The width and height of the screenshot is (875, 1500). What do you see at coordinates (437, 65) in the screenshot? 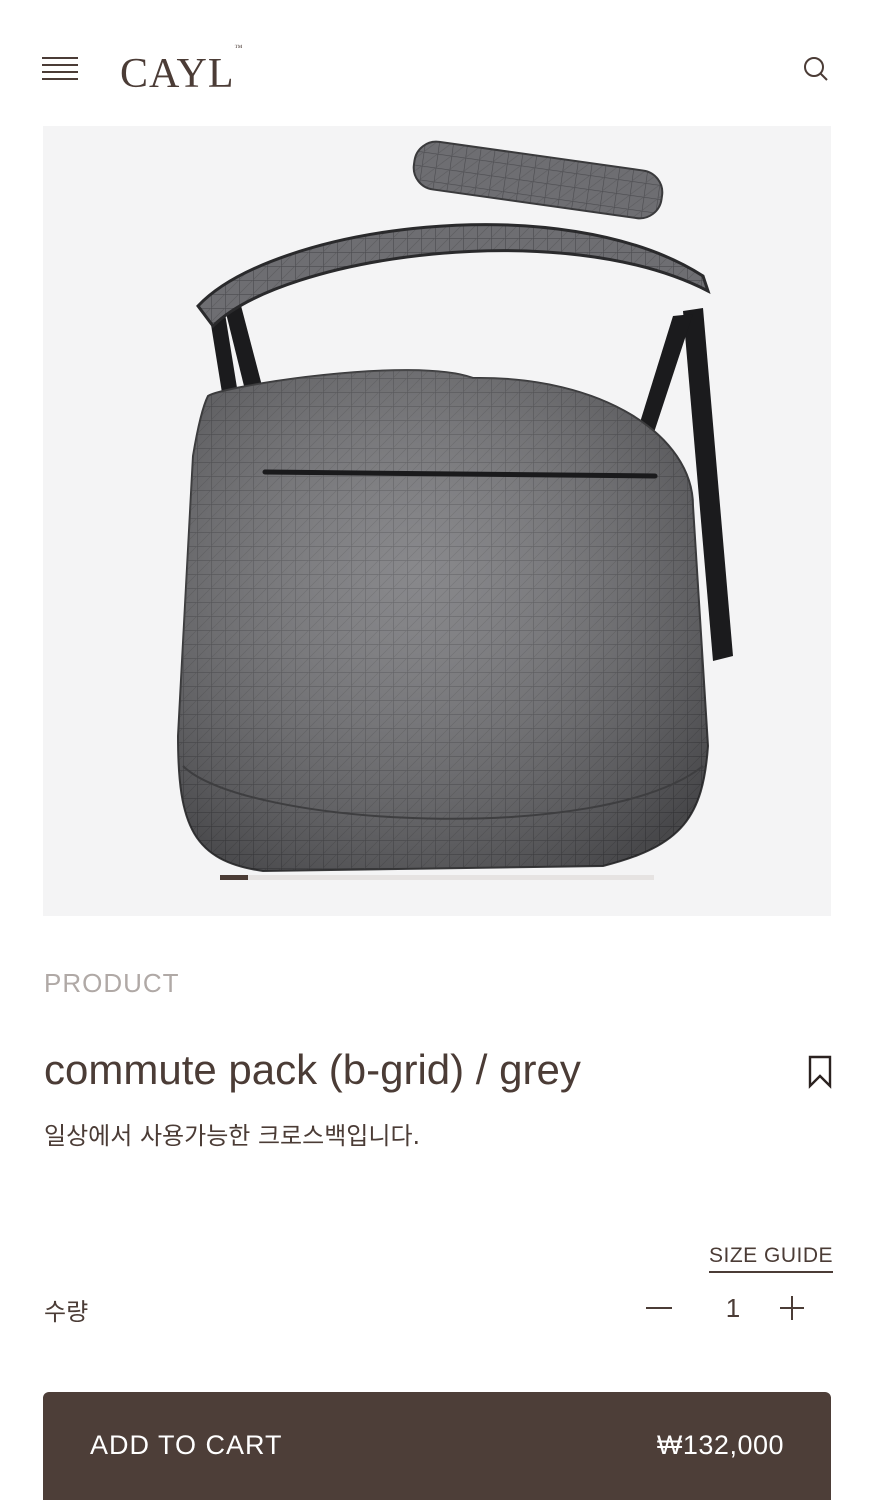
I see `header: CAYL™` at bounding box center [437, 65].